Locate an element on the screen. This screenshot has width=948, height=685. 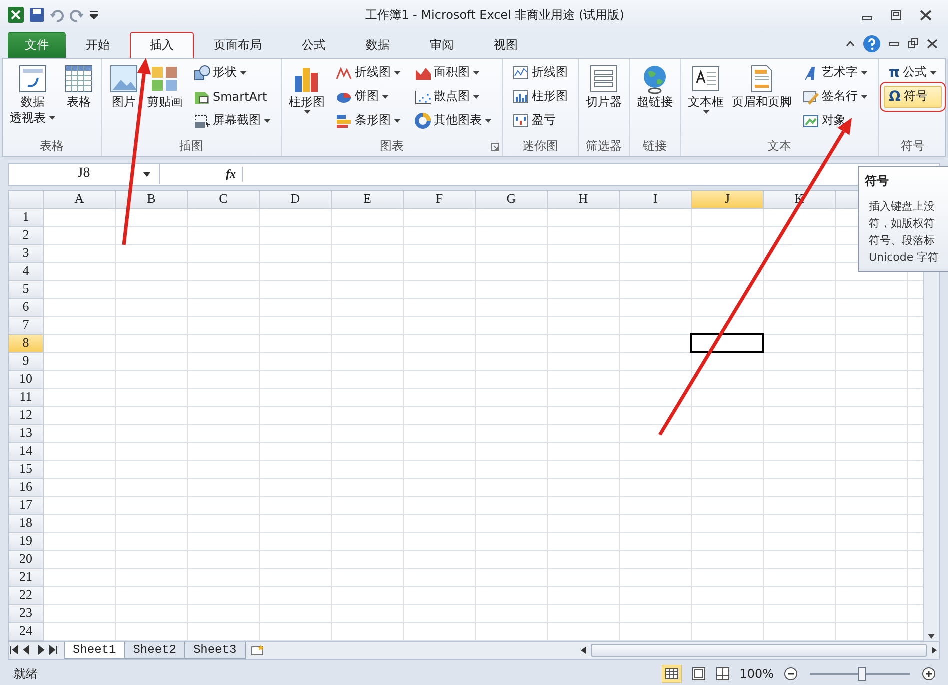
undo-icon is located at coordinates (57, 15).